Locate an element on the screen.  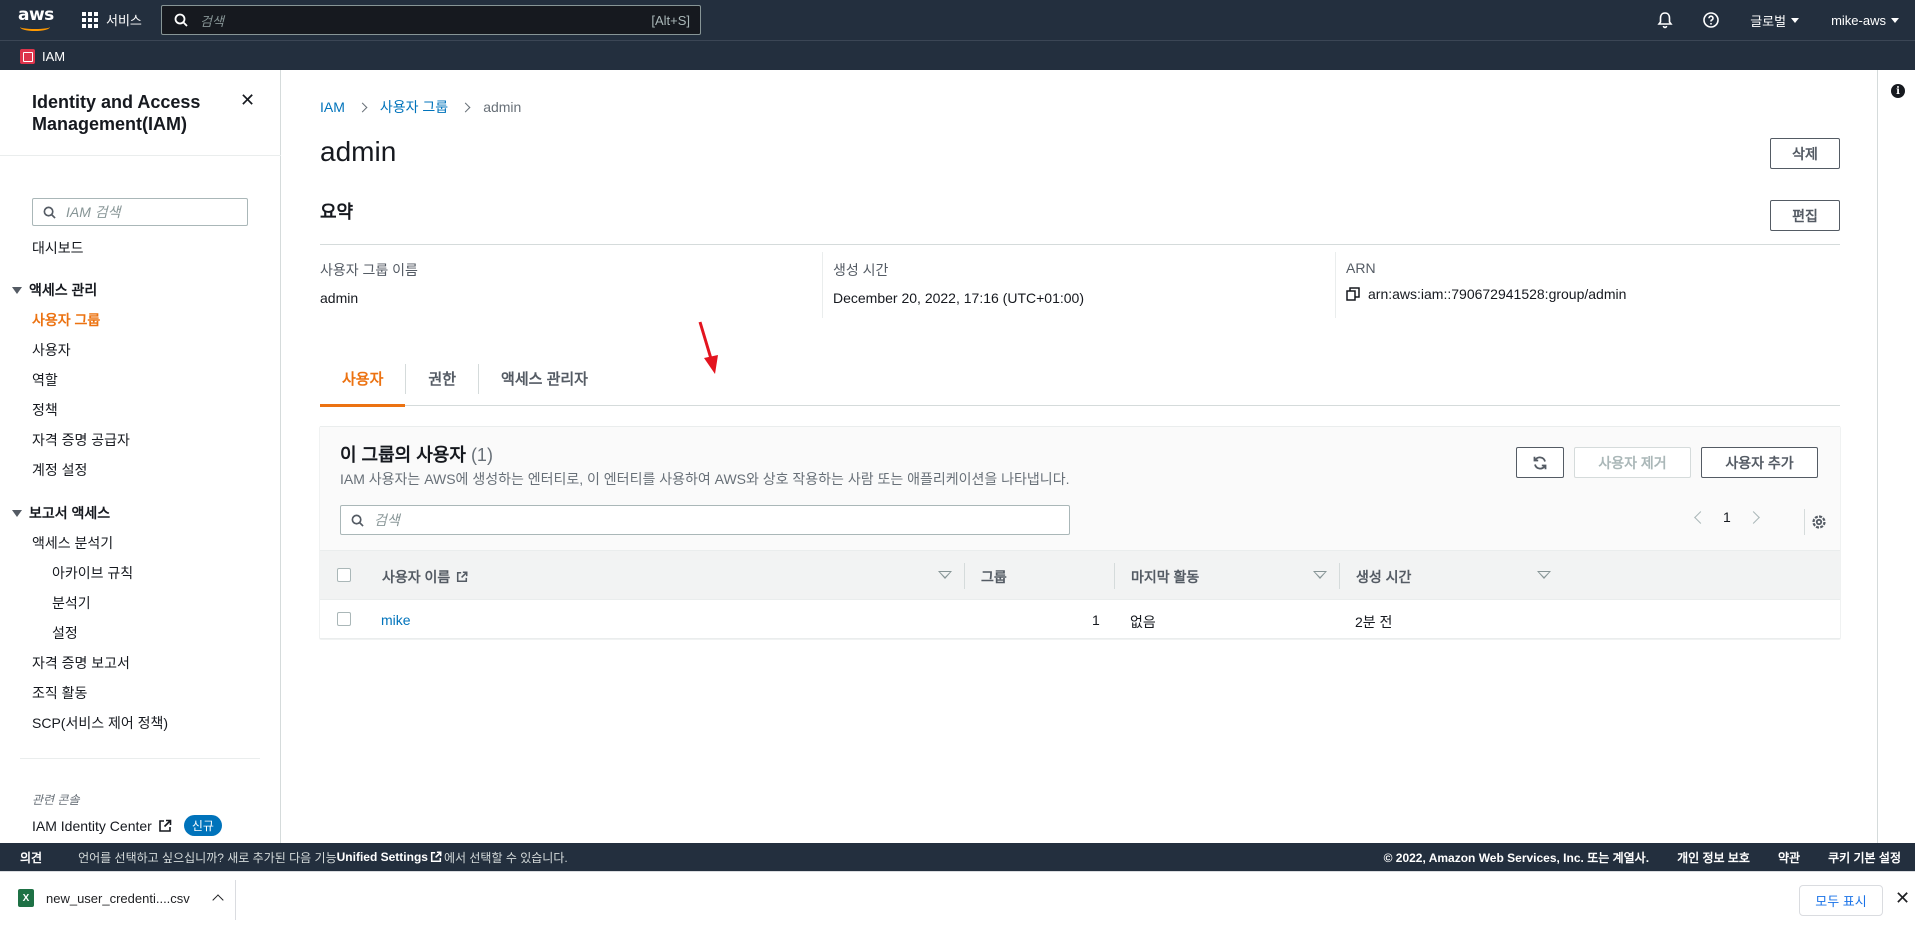
iam-service-label: IAM is located at coordinates (54, 56).